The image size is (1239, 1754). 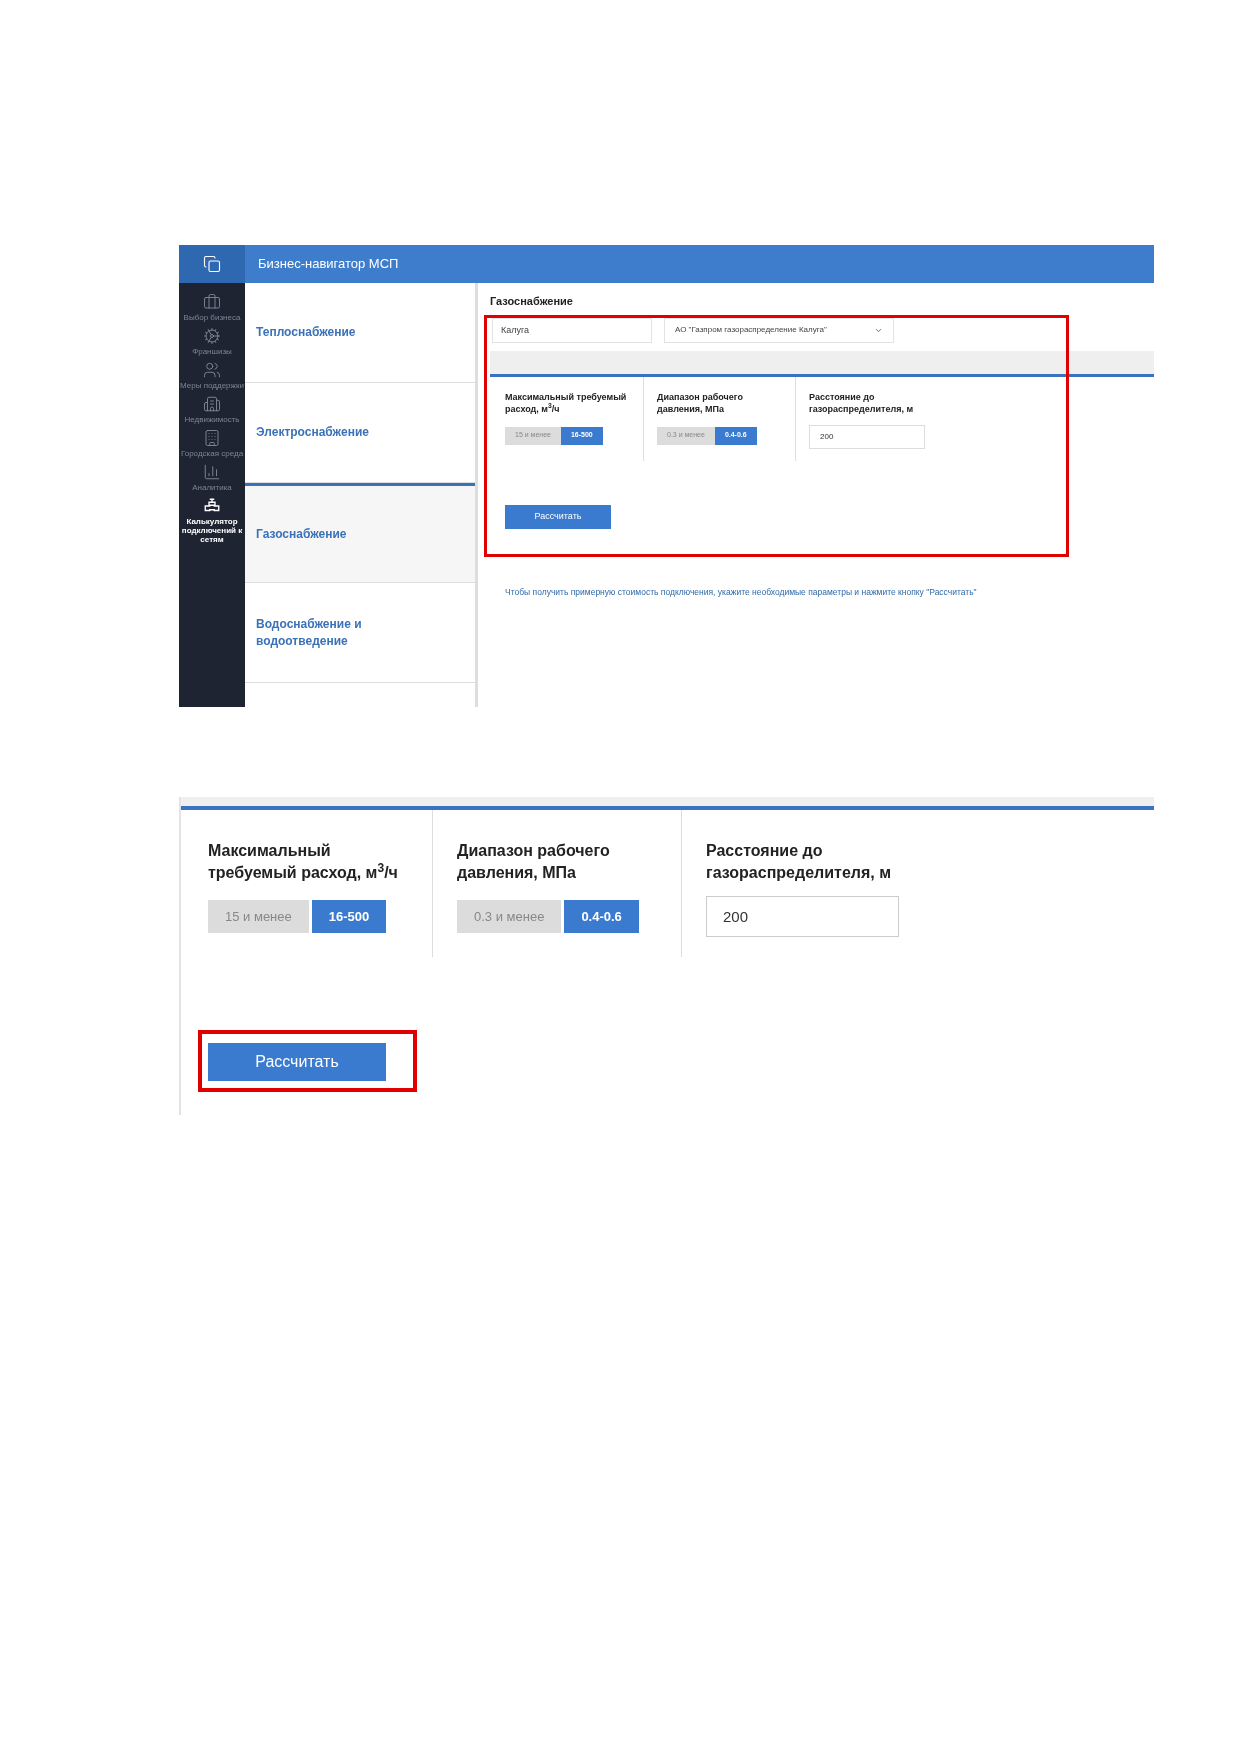 I want to click on hint-text: Чтобы получить примерную стоимость подключения, укажите необходимые параметры и нажмите кнопку "Рассчитать", so click(x=741, y=592).